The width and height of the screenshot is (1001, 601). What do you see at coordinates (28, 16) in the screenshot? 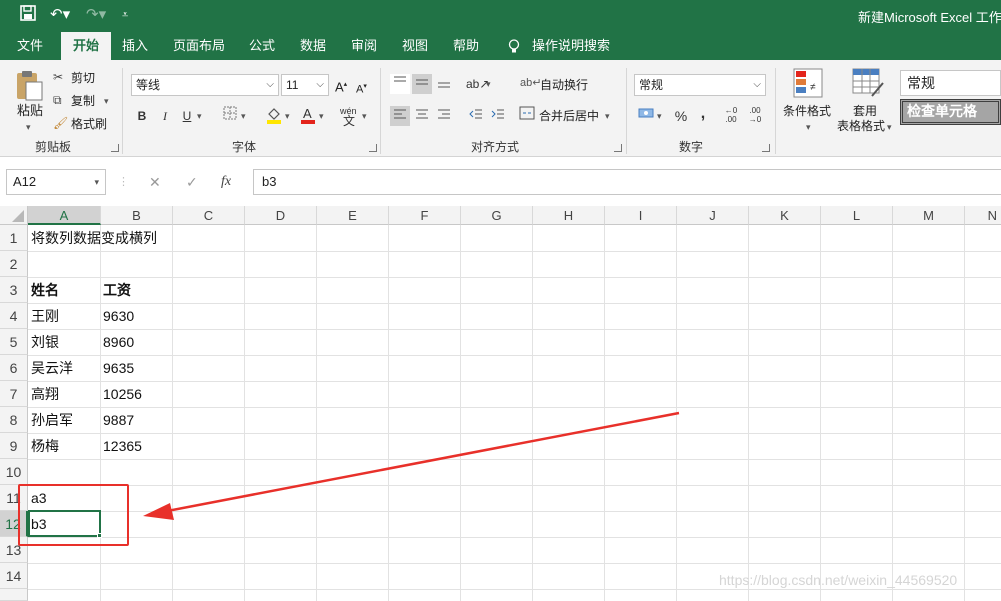
I see `save-icon` at bounding box center [28, 16].